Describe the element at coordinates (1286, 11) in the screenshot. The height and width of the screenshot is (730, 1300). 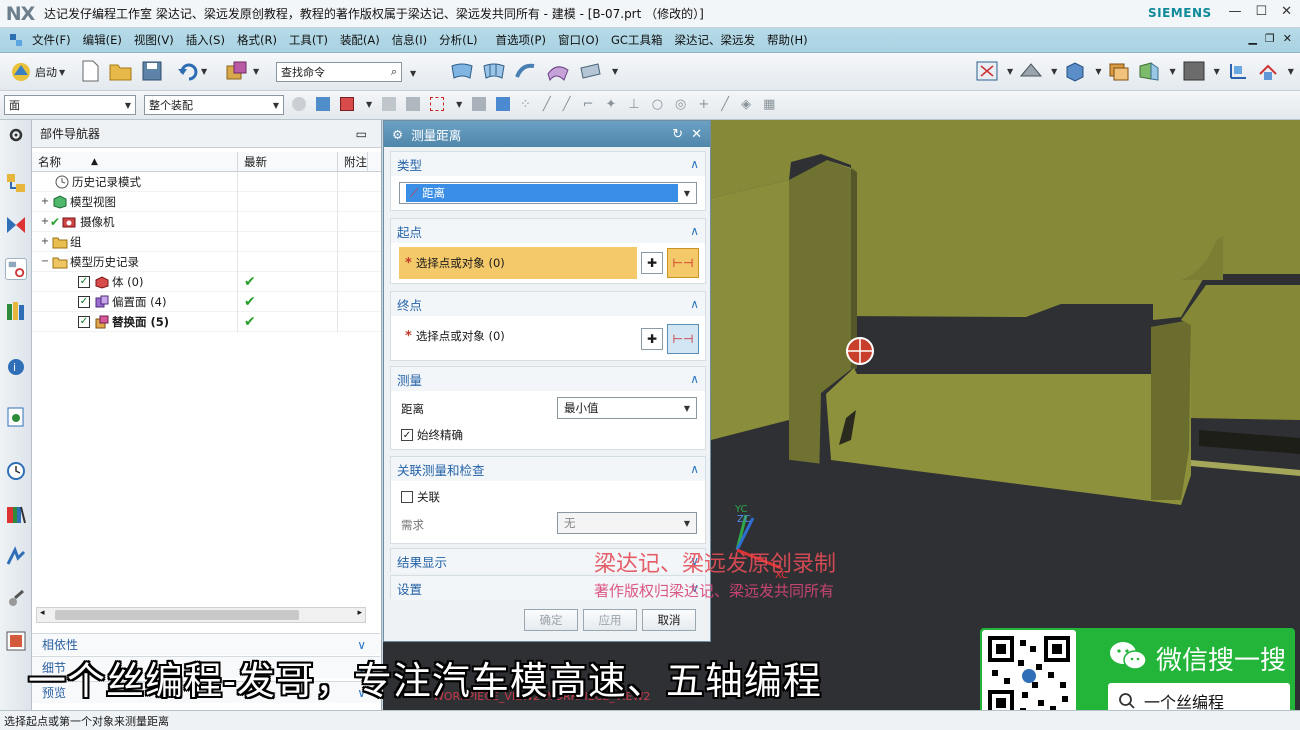
I see `close-icon: ✕` at that location.